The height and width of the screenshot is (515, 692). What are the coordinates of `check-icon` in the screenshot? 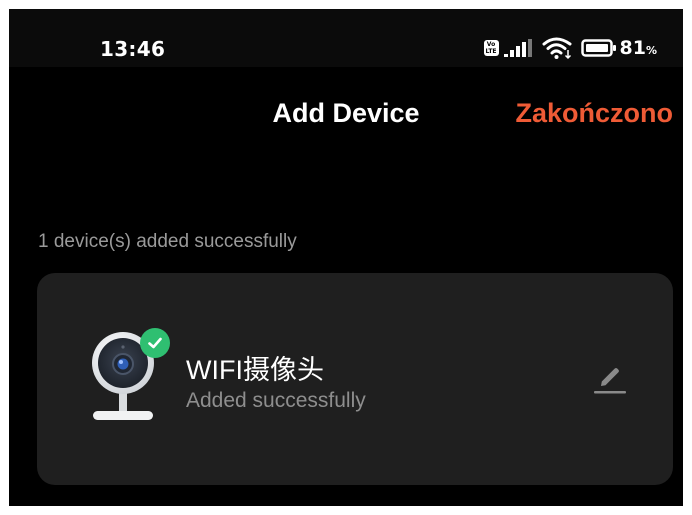 It's located at (155, 343).